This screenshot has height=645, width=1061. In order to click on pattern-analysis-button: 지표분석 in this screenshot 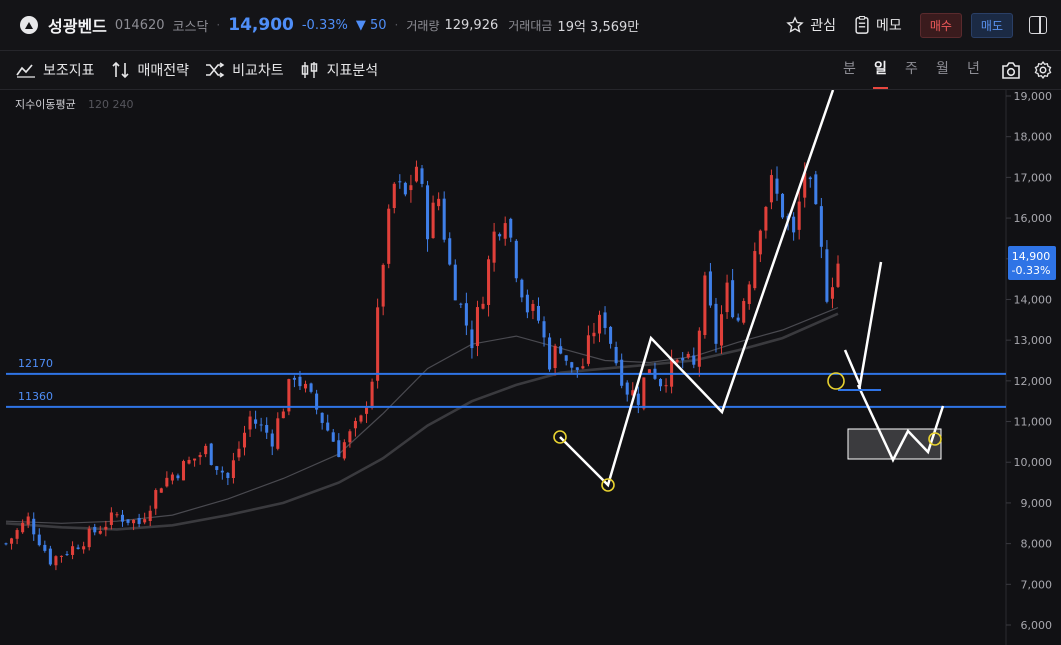, I will do `click(339, 70)`.